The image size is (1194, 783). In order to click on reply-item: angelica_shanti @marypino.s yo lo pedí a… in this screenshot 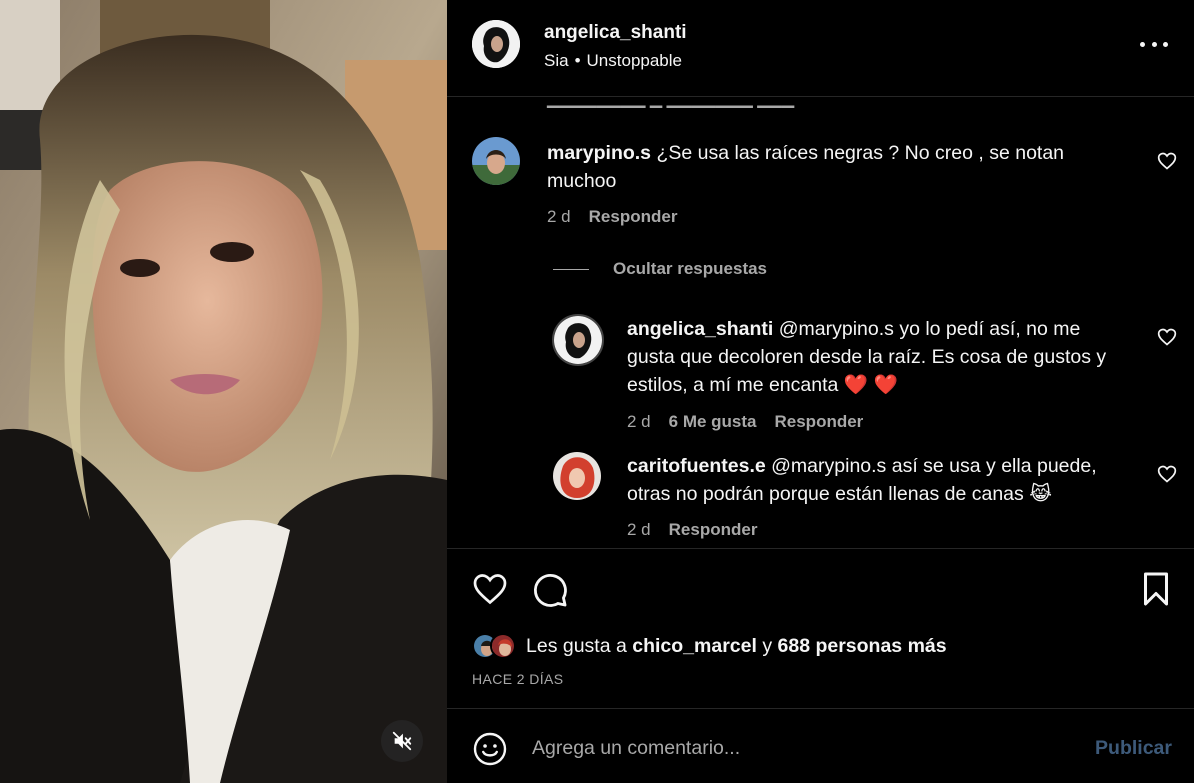, I will do `click(820, 367)`.